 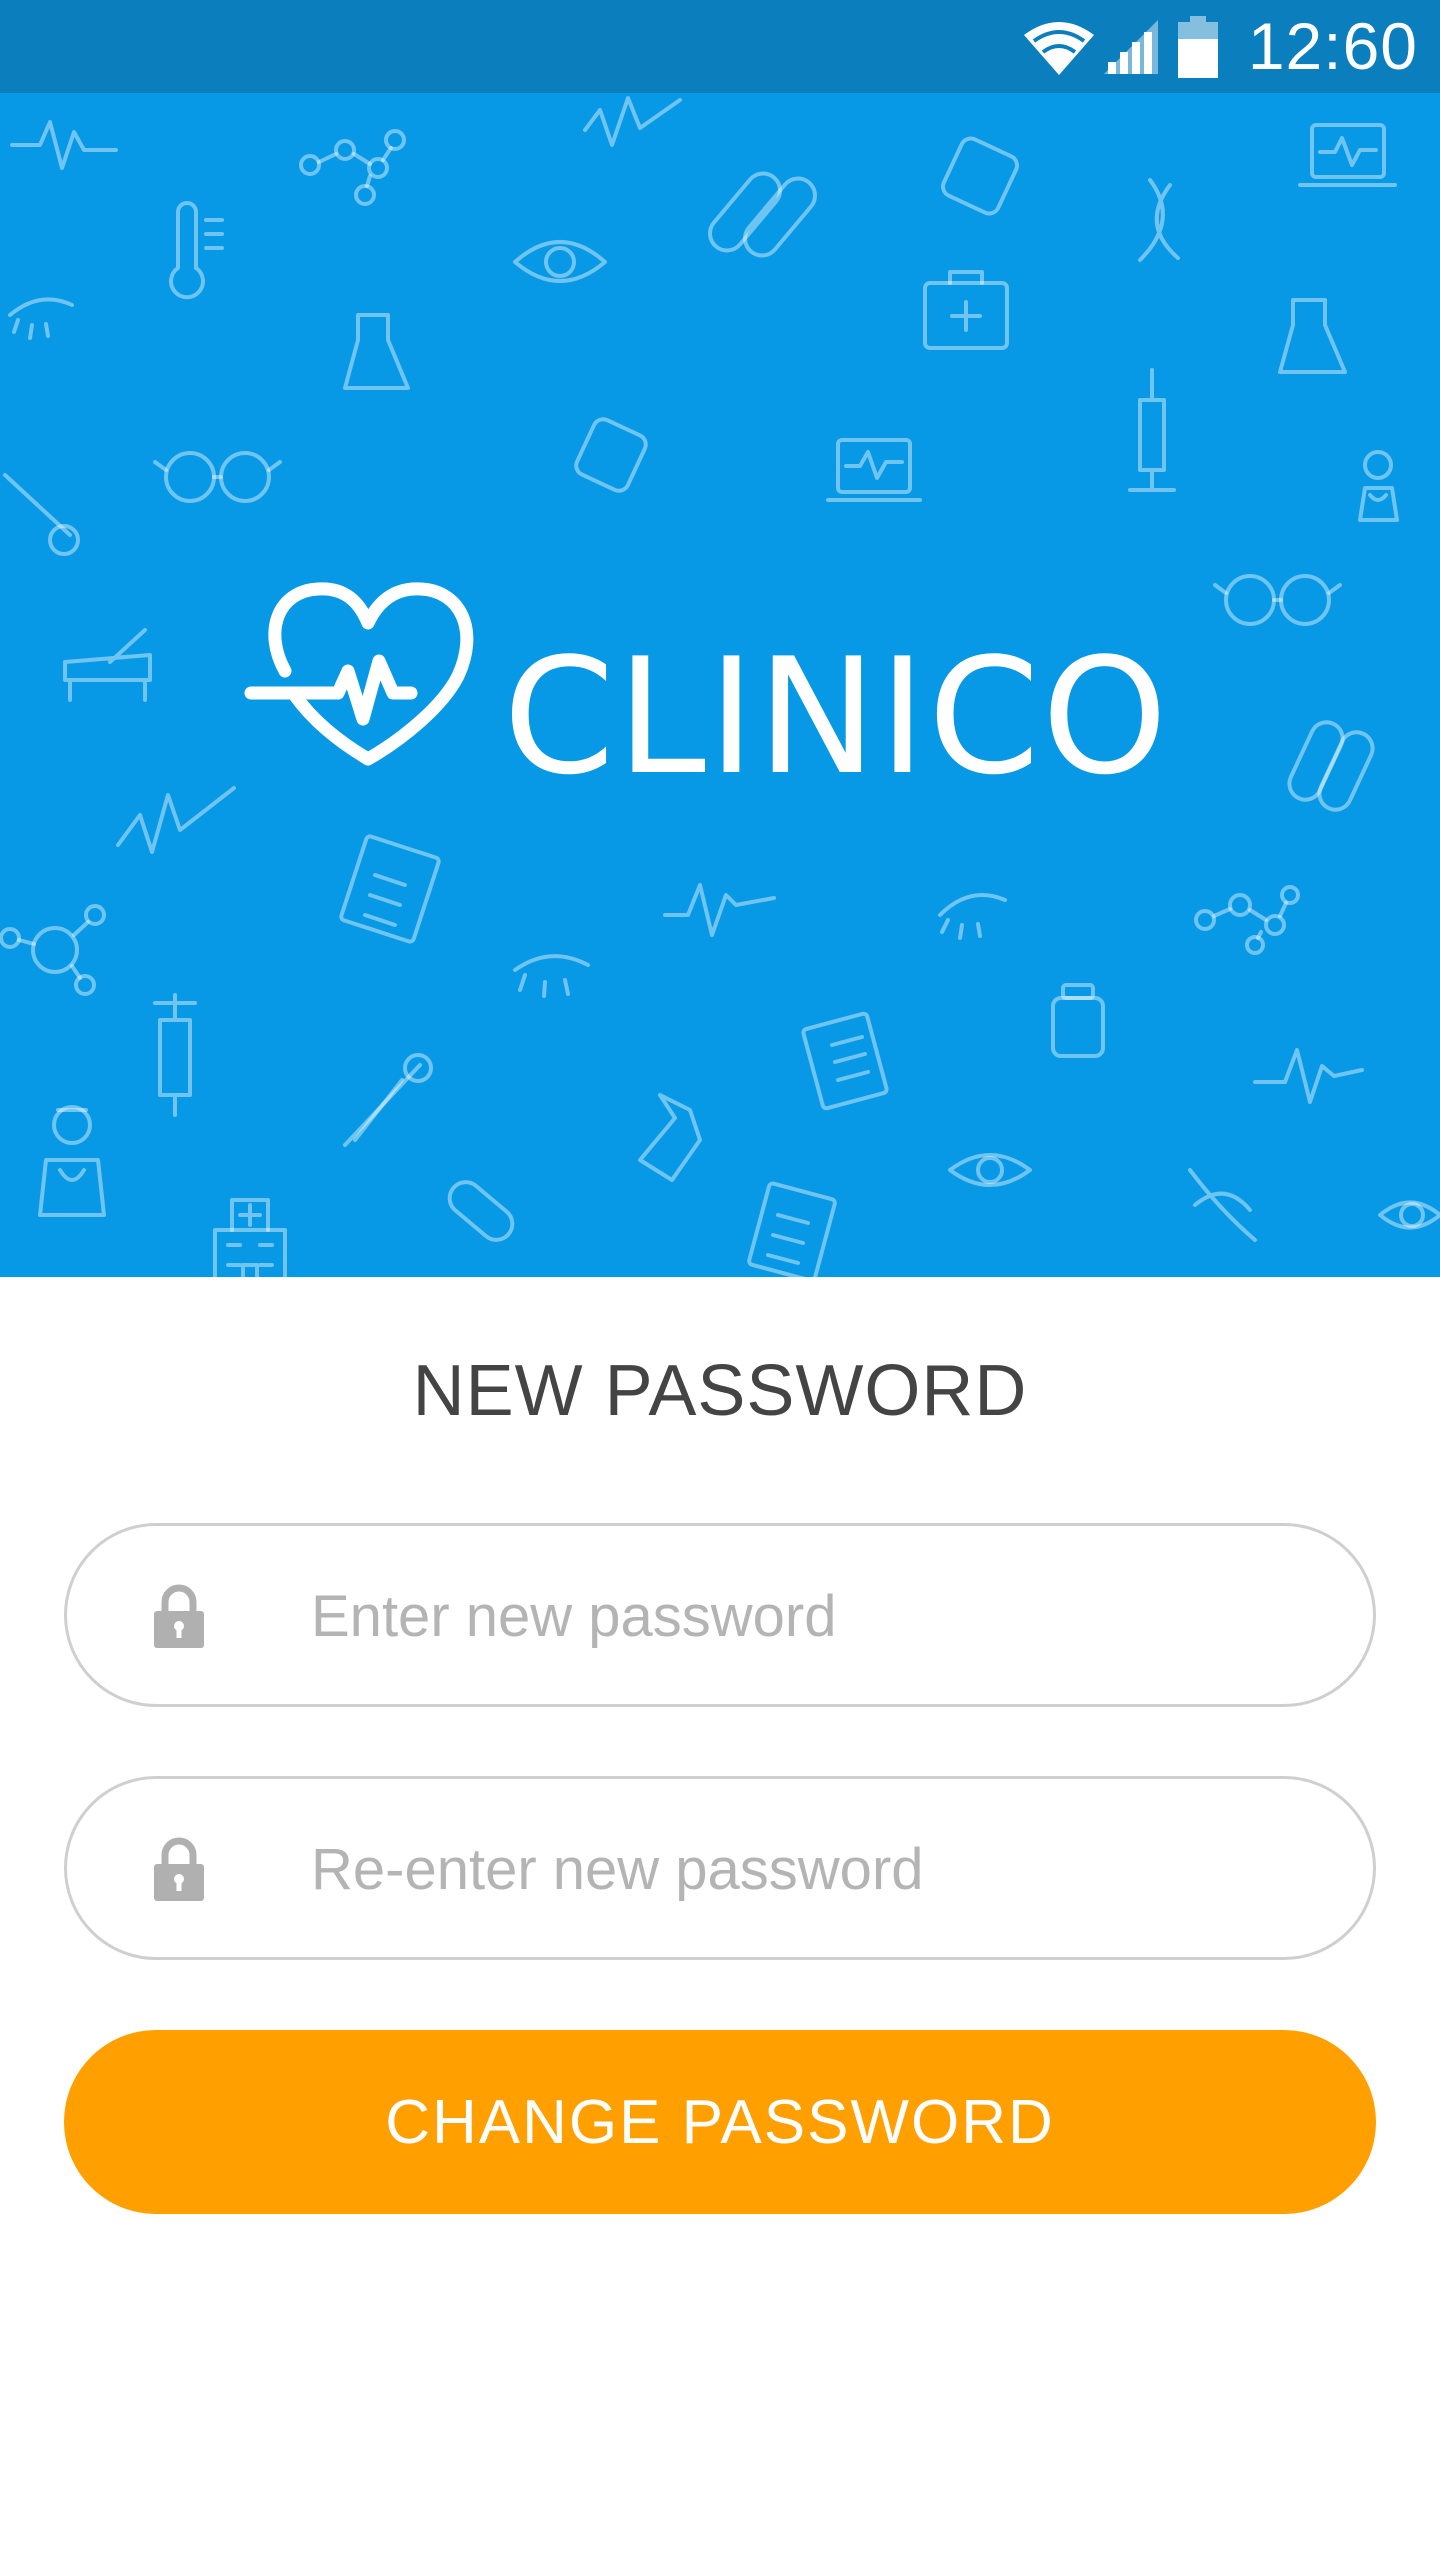 I want to click on new-password-input, so click(x=811, y=1616).